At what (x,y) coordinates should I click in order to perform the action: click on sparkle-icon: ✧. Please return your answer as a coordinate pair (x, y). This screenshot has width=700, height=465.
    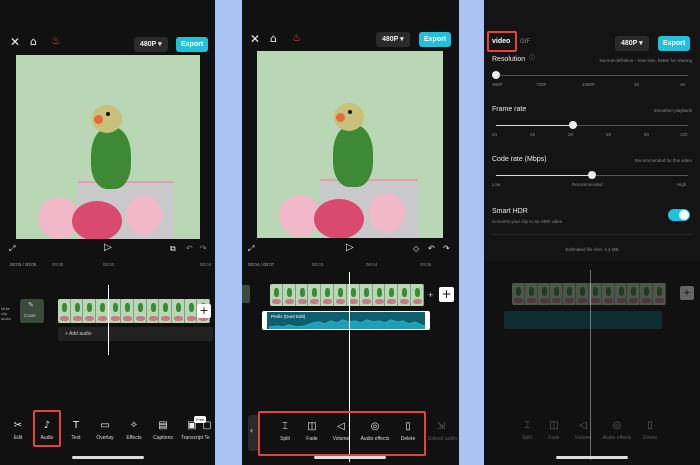
    Looking at the image, I should click on (134, 425).